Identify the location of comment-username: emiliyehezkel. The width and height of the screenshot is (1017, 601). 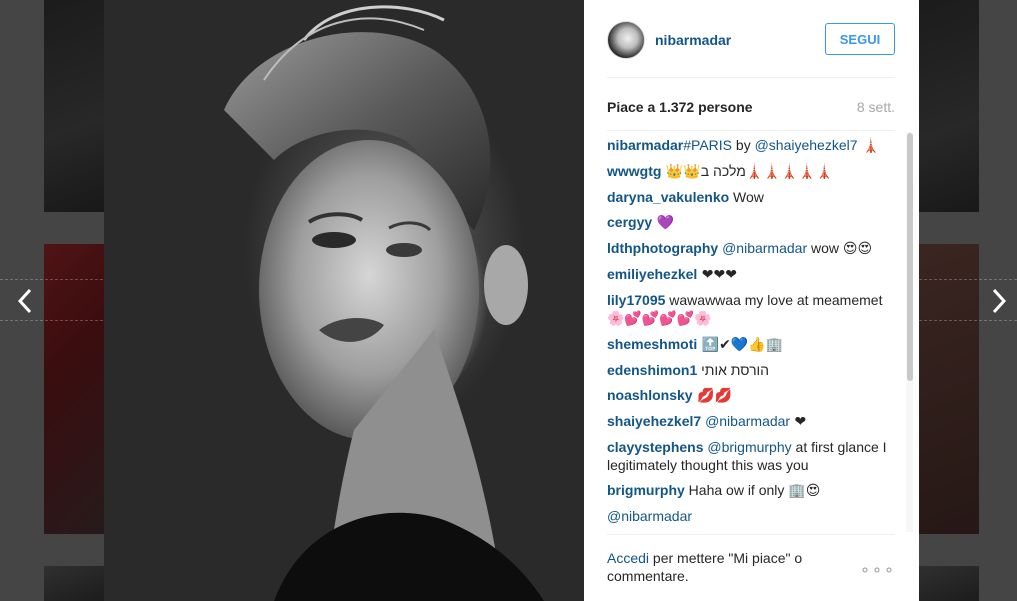
(652, 274).